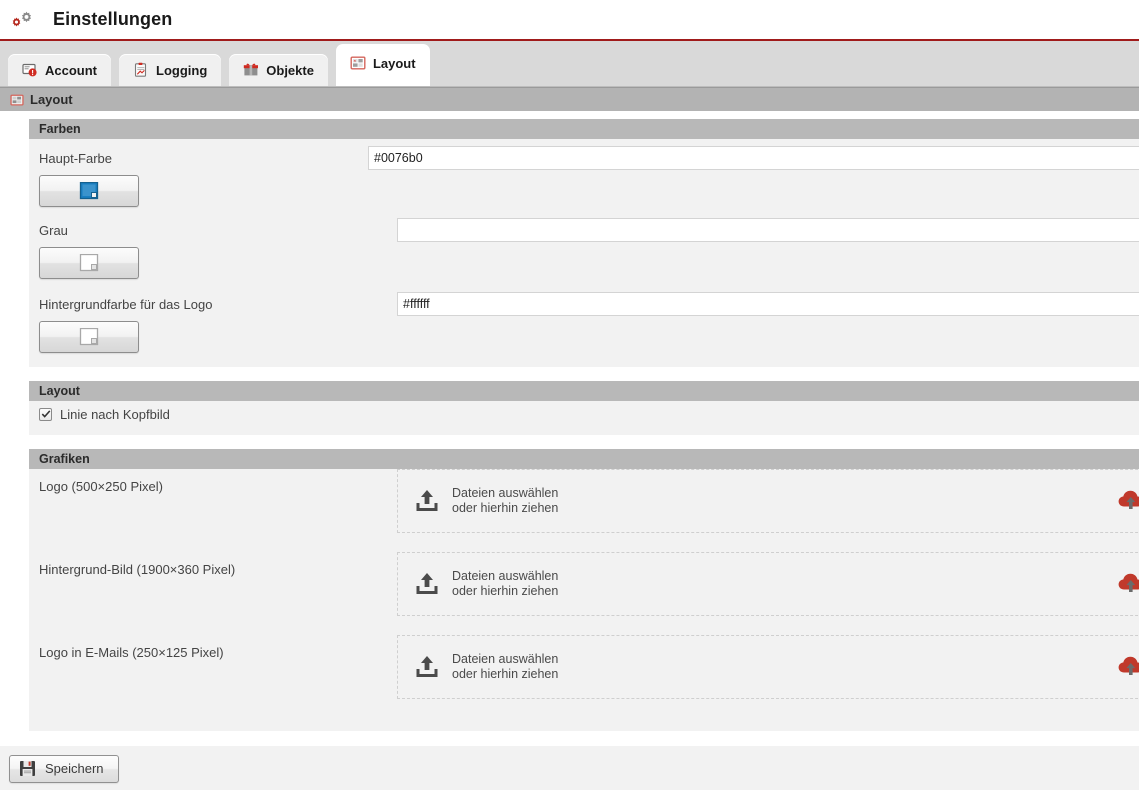 This screenshot has width=1139, height=790. What do you see at coordinates (71, 70) in the screenshot?
I see `tab-account-label: Account` at bounding box center [71, 70].